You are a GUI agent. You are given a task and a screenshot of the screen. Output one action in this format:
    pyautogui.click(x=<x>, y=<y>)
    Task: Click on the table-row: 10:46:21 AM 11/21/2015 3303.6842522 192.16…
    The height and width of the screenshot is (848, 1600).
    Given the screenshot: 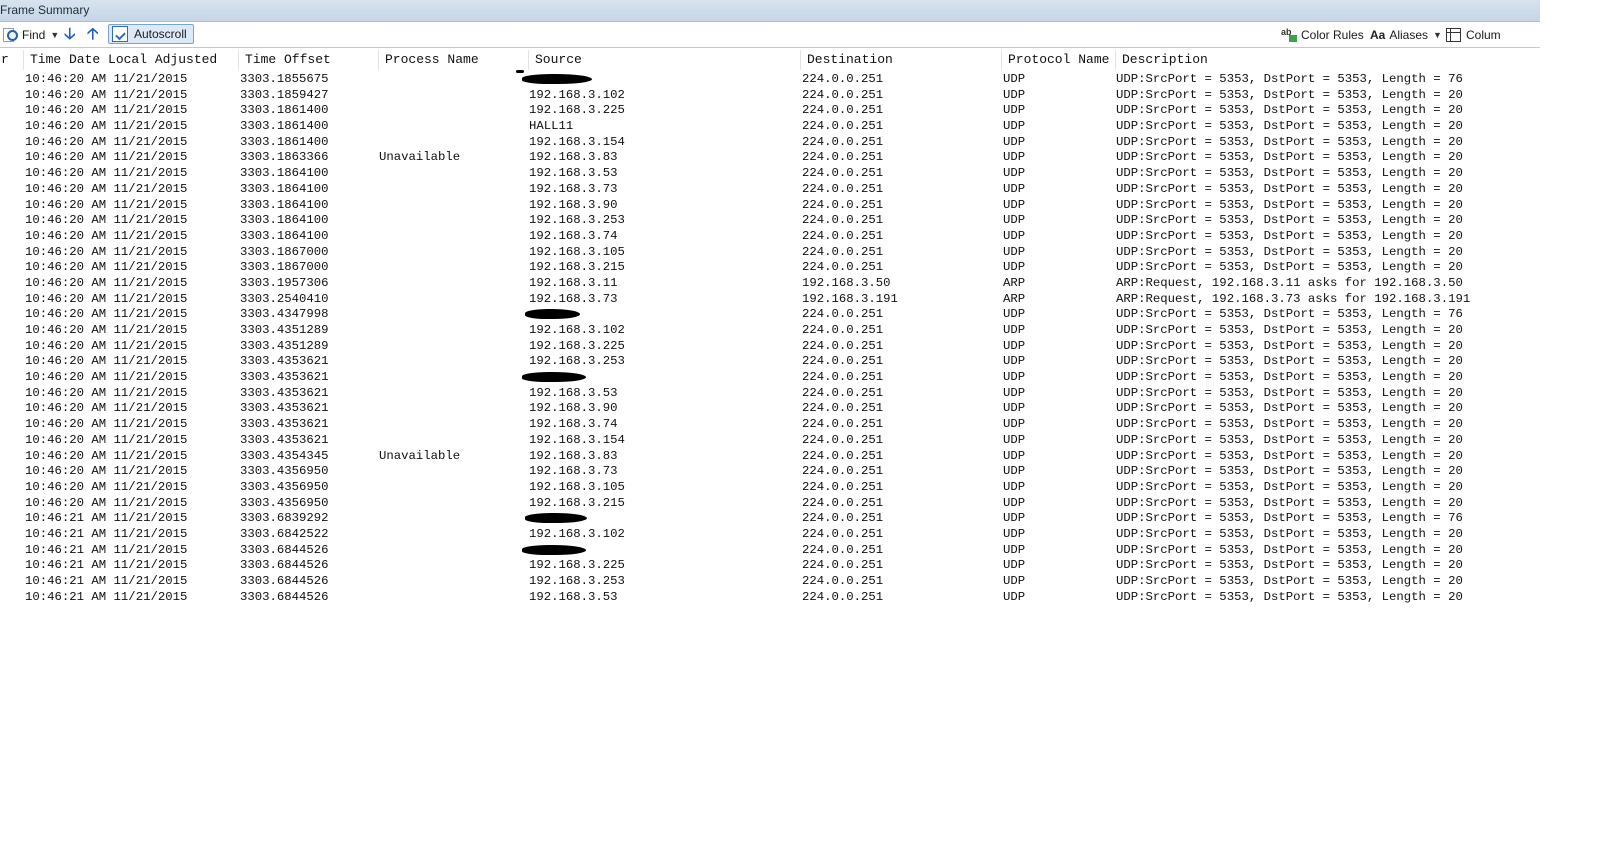 What is the action you would take?
    pyautogui.click(x=770, y=535)
    